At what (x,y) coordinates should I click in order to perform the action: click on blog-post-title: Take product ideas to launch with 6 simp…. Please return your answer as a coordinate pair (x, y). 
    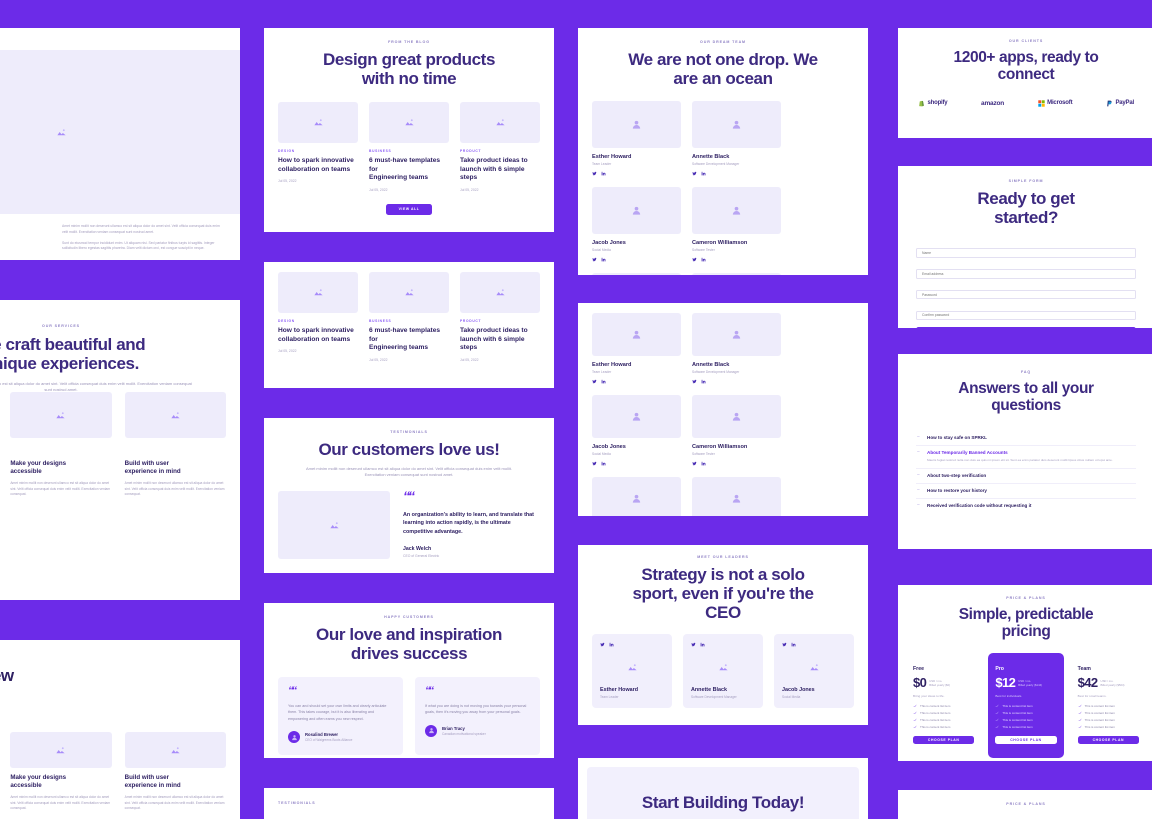
    Looking at the image, I should click on (494, 169).